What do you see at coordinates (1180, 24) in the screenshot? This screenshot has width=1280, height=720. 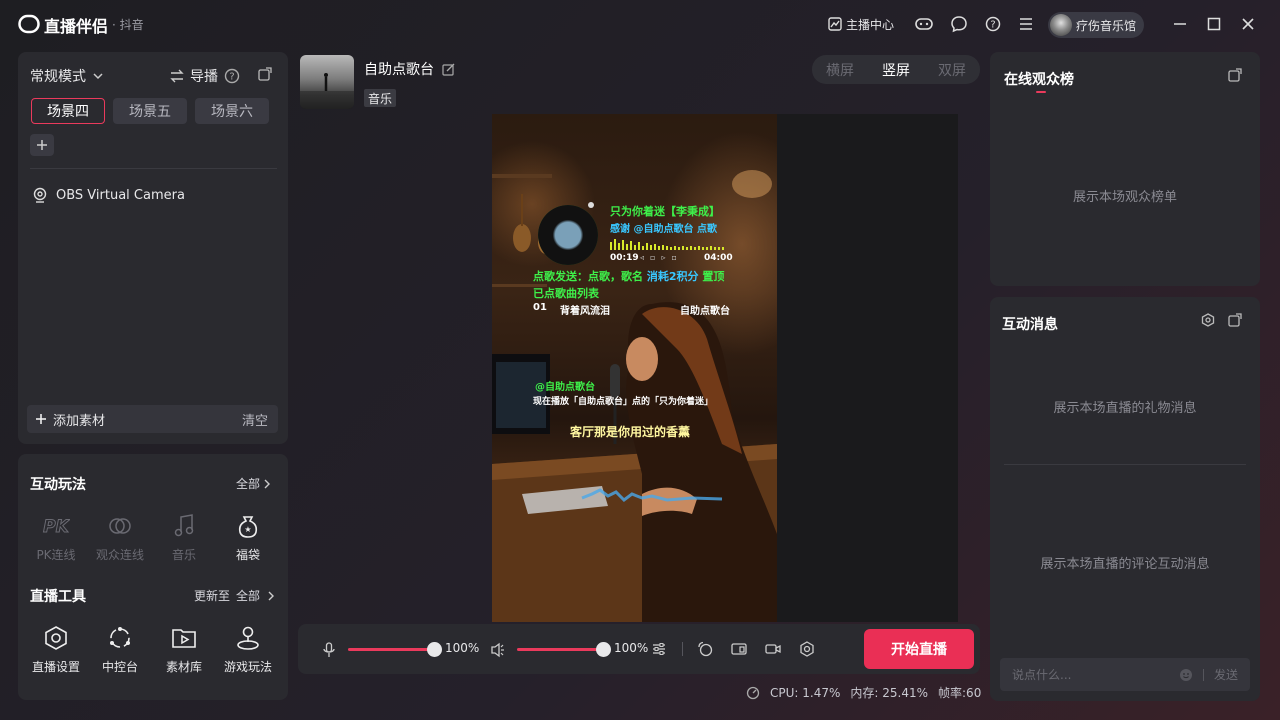 I see `minimize-icon` at bounding box center [1180, 24].